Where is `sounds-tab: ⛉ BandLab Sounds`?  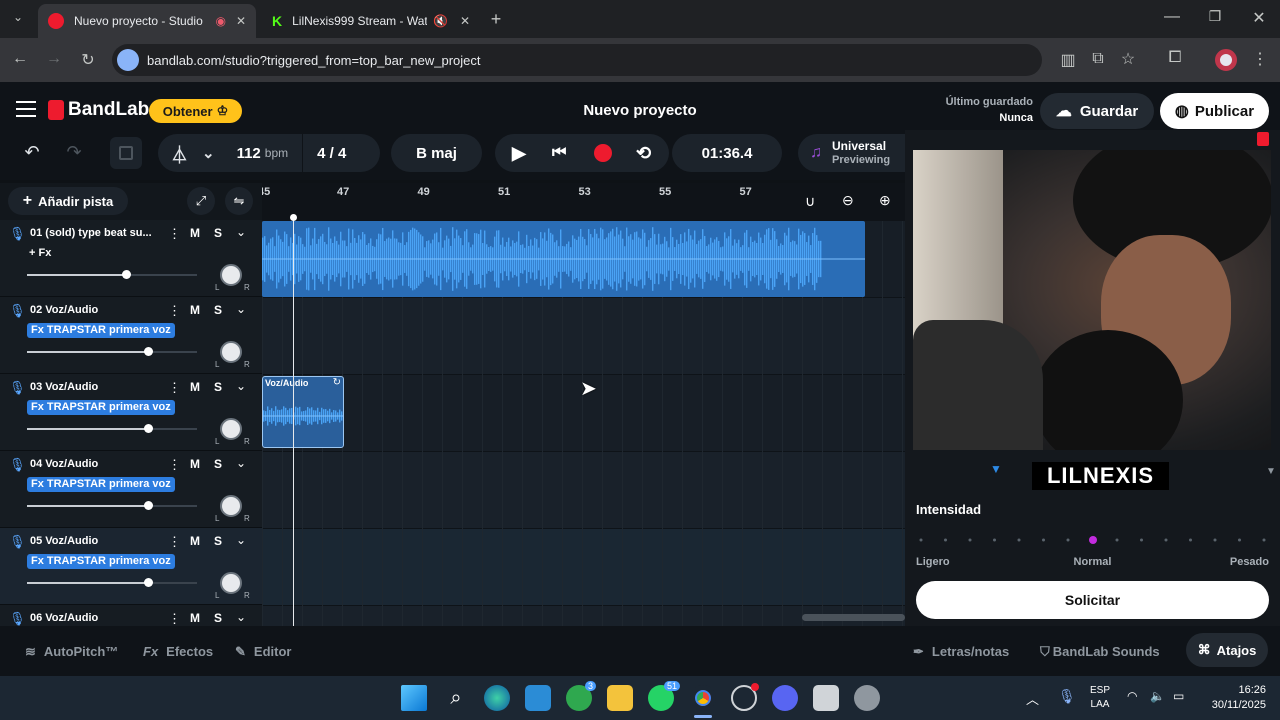
sounds-tab: ⛉ BandLab Sounds is located at coordinates (1100, 652).